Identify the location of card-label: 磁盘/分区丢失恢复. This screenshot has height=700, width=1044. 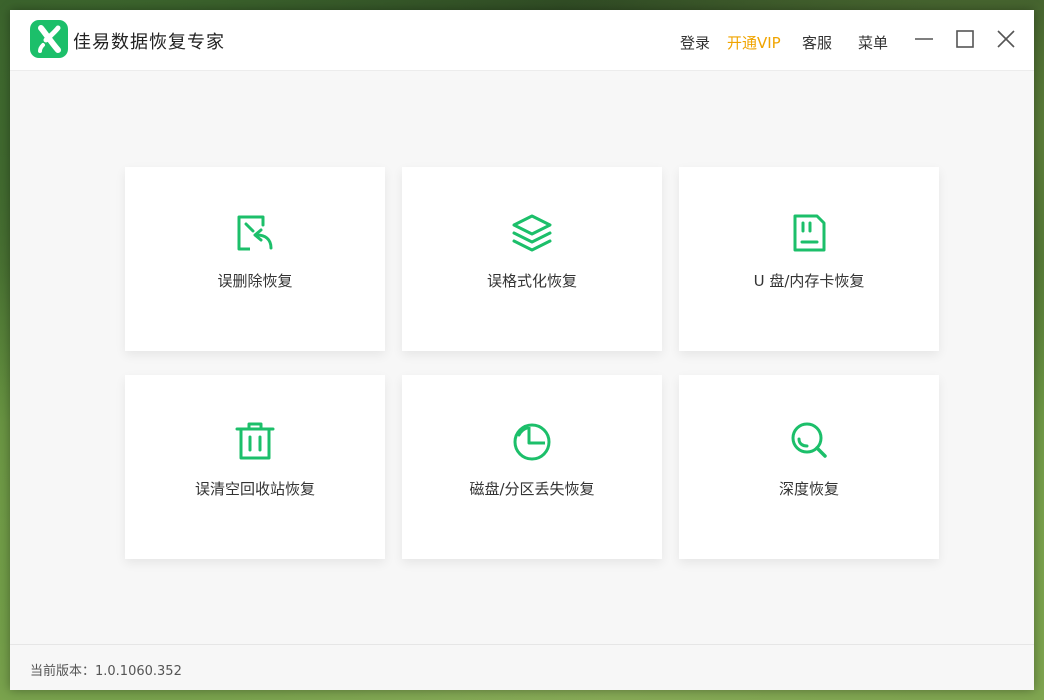
(532, 489).